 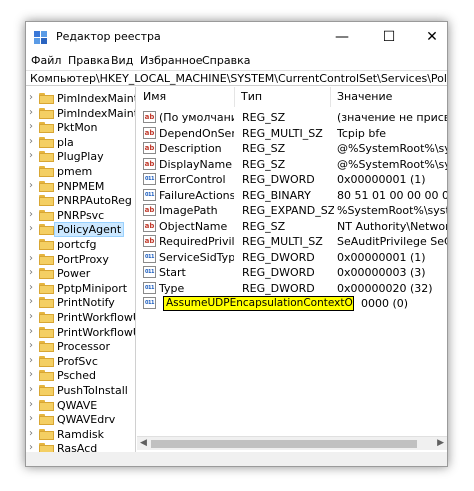 What do you see at coordinates (65, 142) in the screenshot?
I see `tree-item-label: pla` at bounding box center [65, 142].